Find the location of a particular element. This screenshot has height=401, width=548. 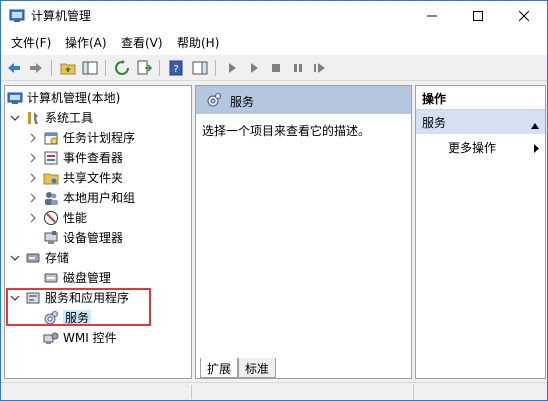

pause-icon is located at coordinates (298, 68).